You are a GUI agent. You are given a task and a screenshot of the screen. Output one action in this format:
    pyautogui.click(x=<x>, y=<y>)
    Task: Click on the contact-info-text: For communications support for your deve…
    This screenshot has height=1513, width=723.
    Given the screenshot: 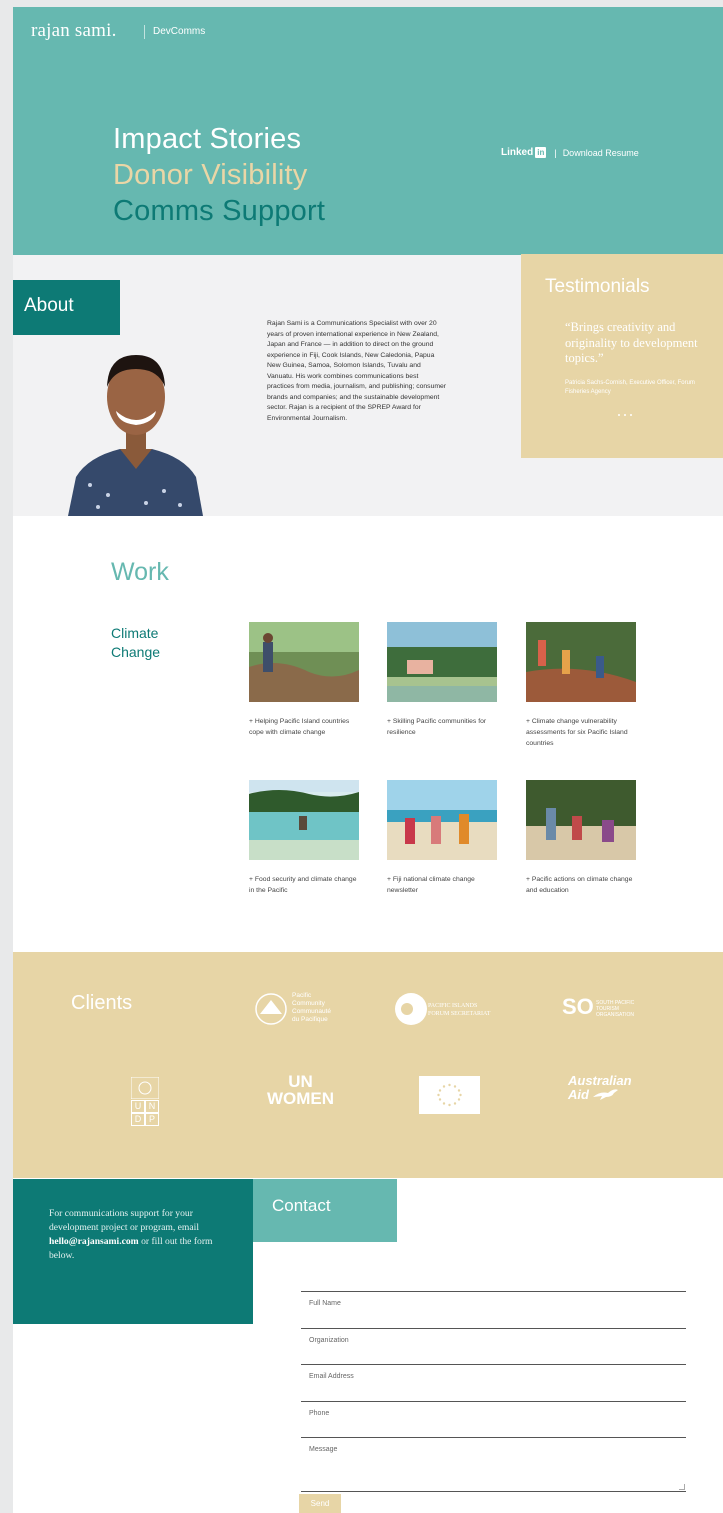 What is the action you would take?
    pyautogui.click(x=124, y=1220)
    